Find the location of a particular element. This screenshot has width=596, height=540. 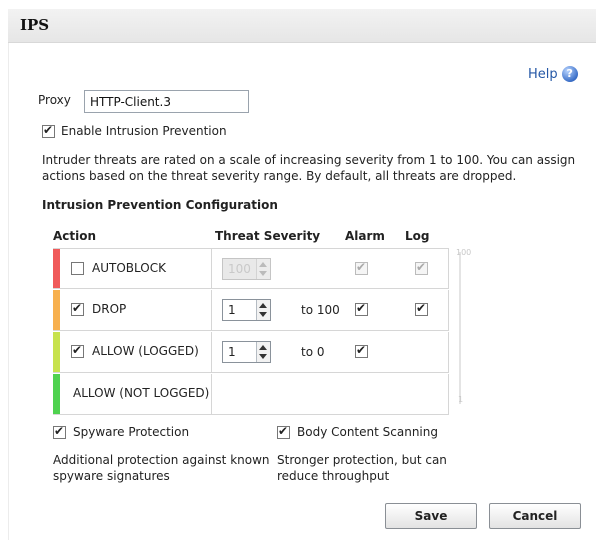

allow-logged-checkbox is located at coordinates (77, 350).